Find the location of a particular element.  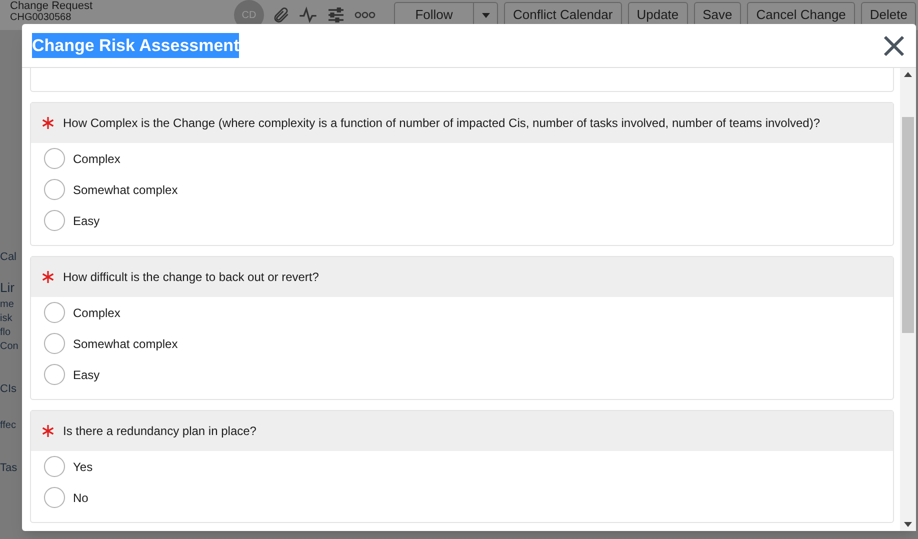

scrollbar is located at coordinates (908, 299).